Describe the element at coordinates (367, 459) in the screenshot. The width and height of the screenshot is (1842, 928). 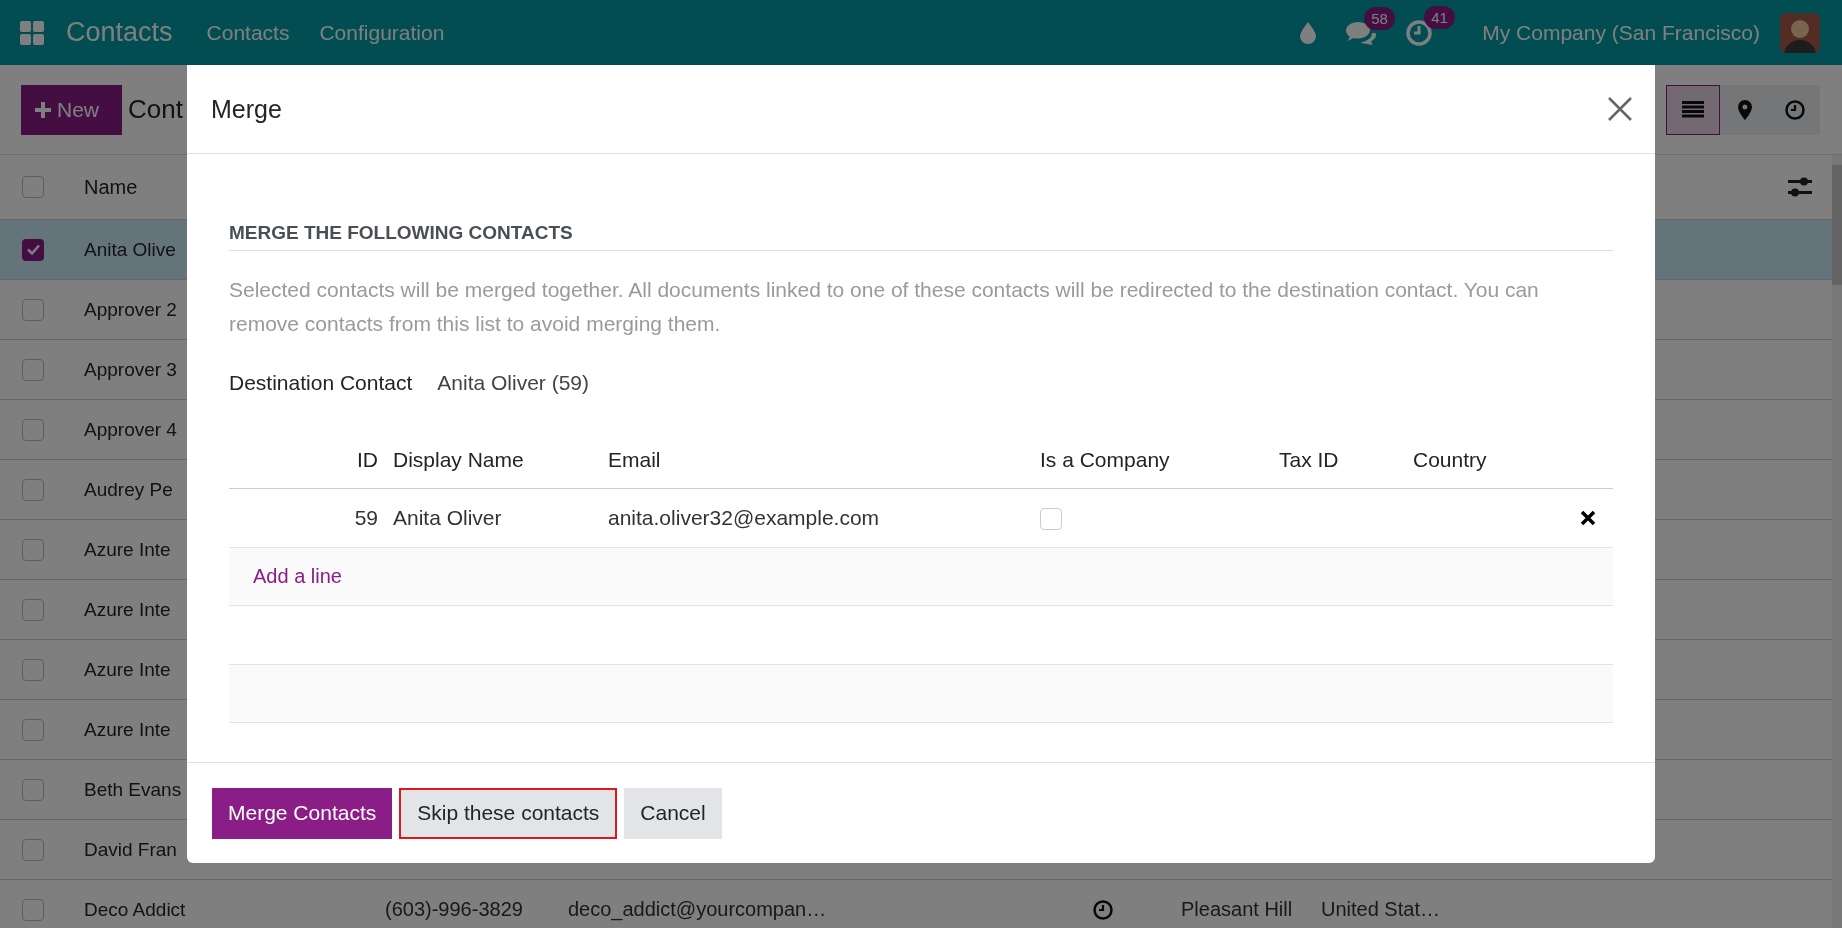
I see `column-header: ID` at that location.